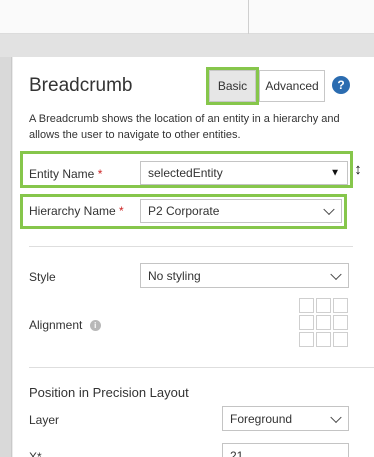 The width and height of the screenshot is (374, 457). What do you see at coordinates (95, 325) in the screenshot?
I see `info-icon: i` at bounding box center [95, 325].